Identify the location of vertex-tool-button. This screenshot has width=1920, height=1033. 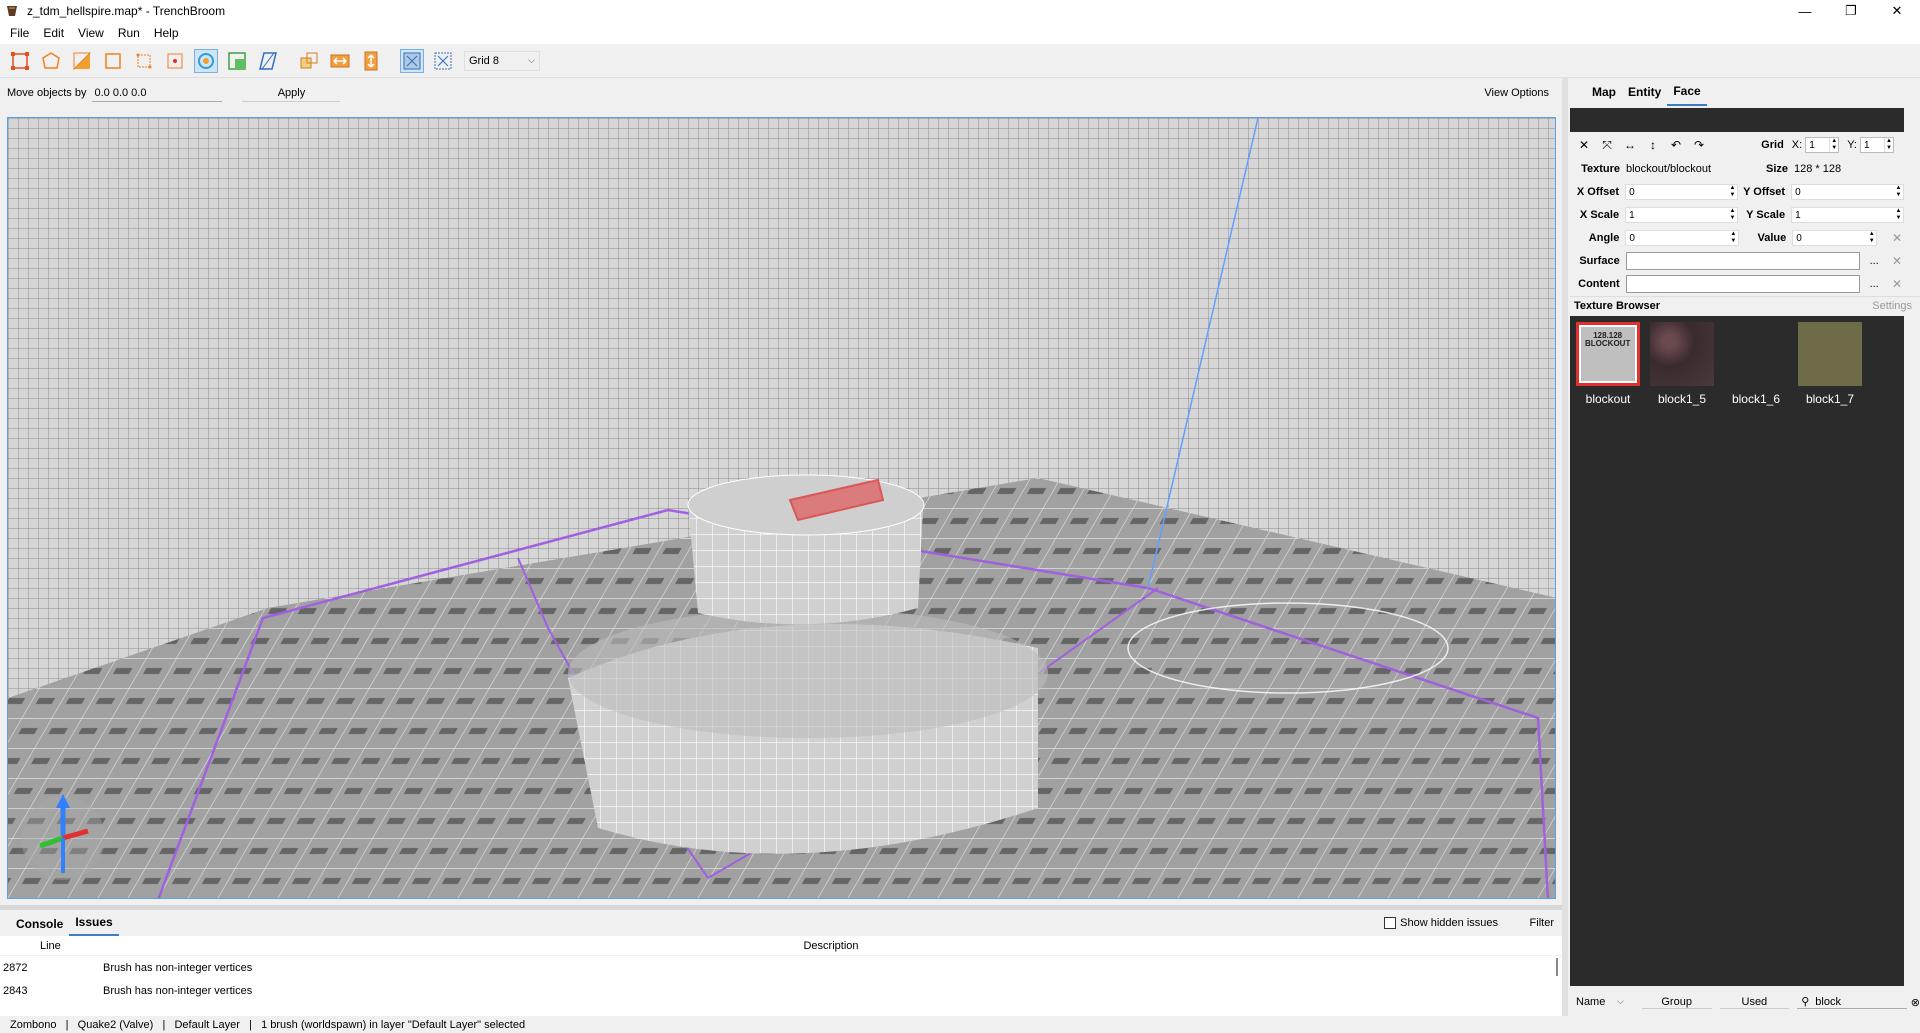
(51, 61).